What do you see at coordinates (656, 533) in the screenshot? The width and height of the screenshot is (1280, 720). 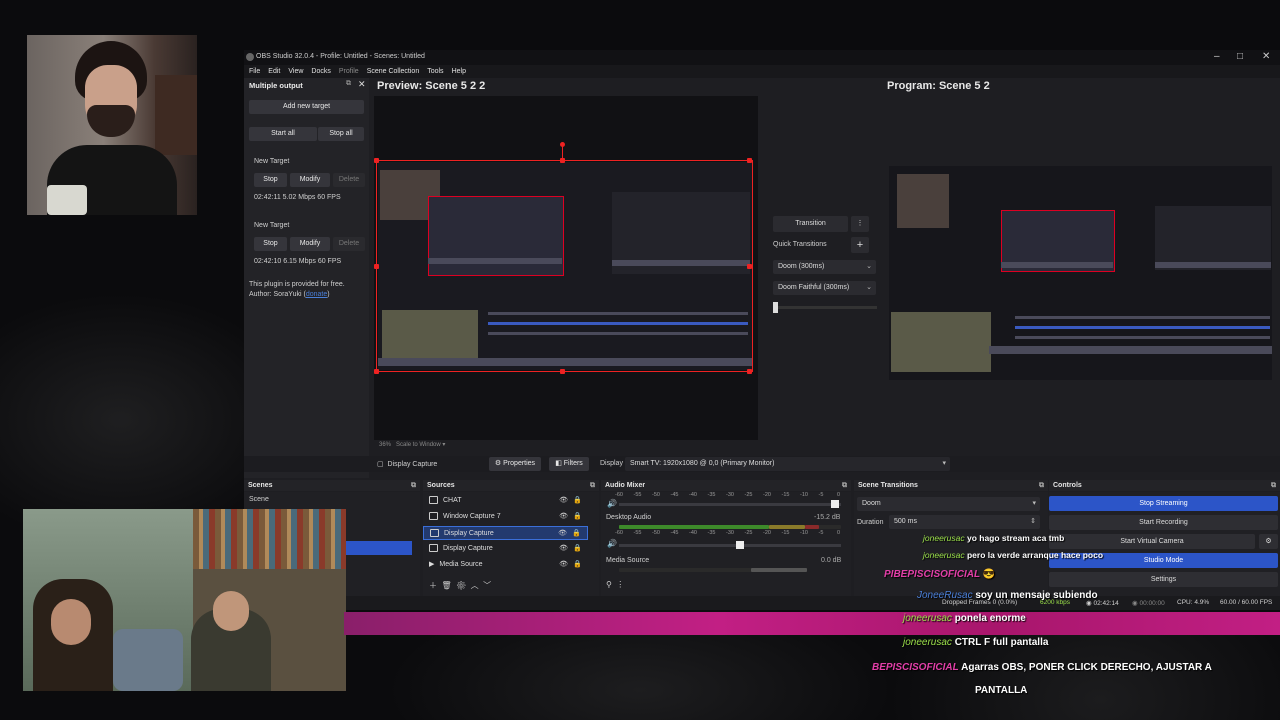 I see `mixer-scale-tick: -50` at bounding box center [656, 533].